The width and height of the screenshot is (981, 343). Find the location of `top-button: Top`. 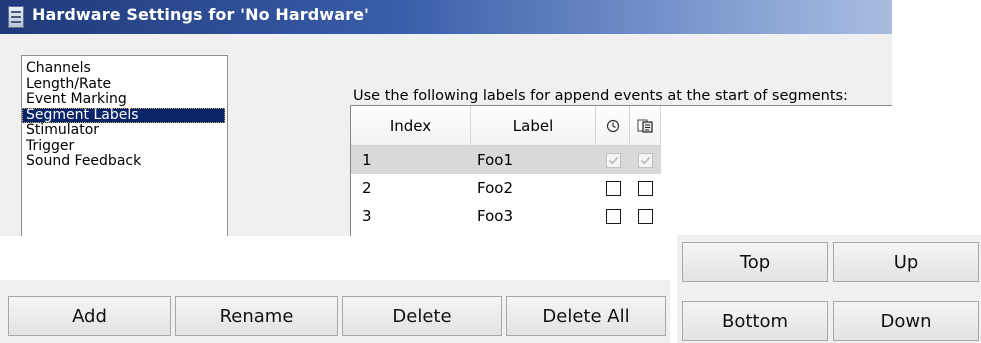

top-button: Top is located at coordinates (755, 262).